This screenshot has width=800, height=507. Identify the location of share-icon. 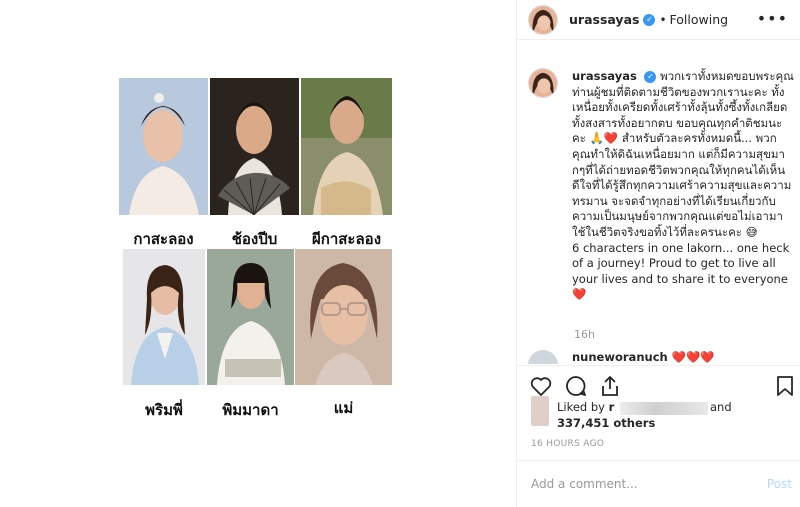
(610, 386).